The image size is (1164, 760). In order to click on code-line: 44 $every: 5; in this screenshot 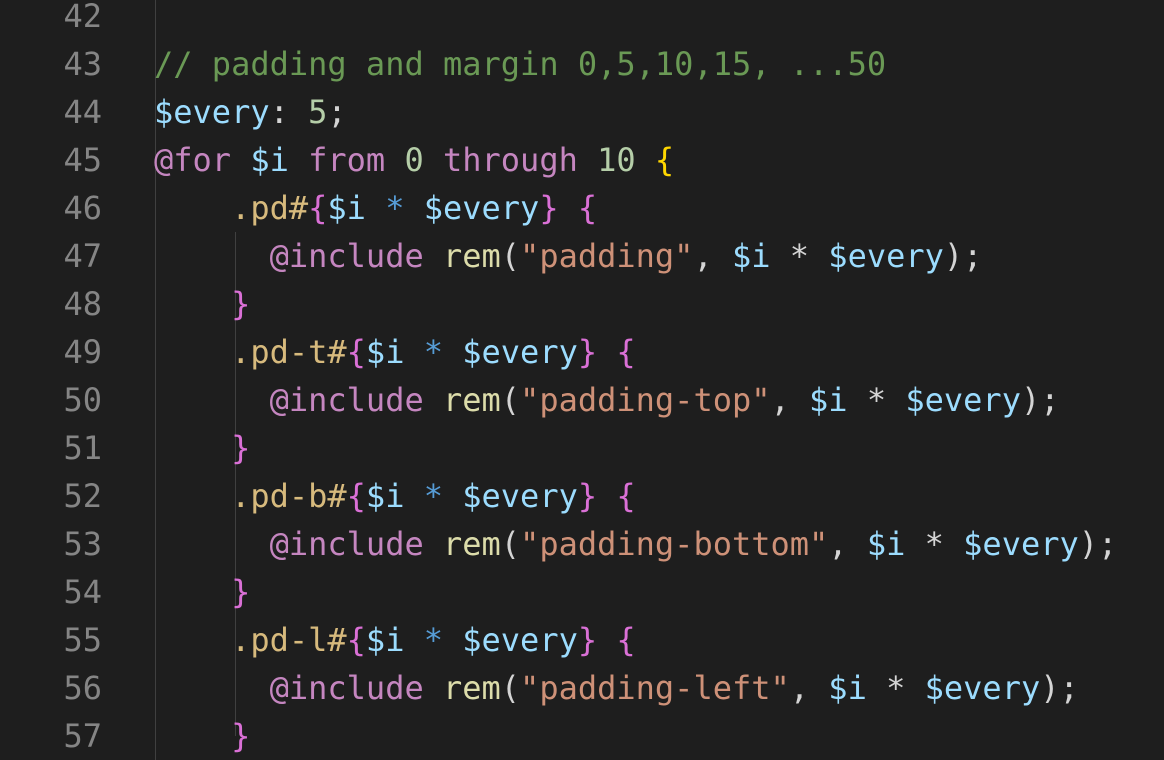, I will do `click(582, 112)`.